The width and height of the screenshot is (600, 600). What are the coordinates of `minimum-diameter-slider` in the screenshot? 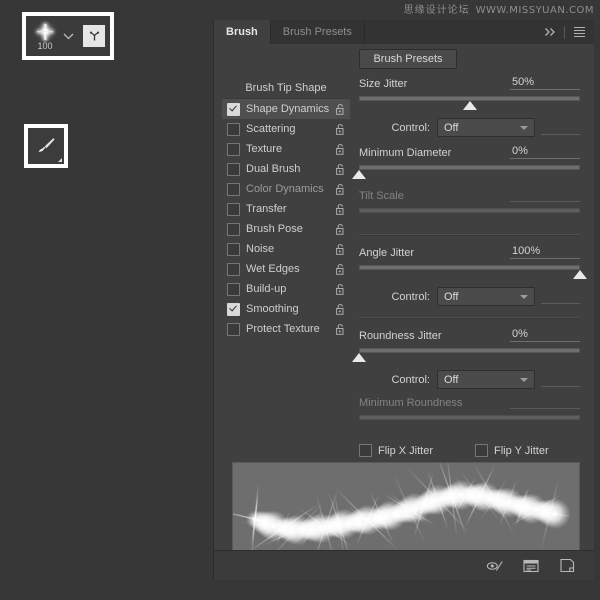 It's located at (466, 172).